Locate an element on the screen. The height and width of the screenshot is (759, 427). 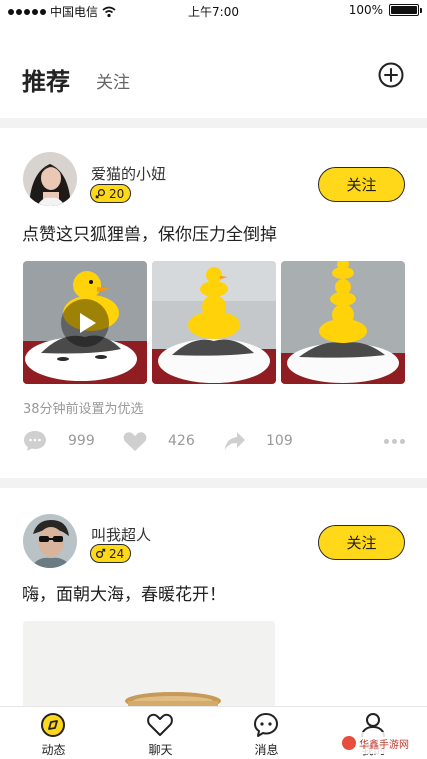
username: 爱猫的小妞 is located at coordinates (128, 173).